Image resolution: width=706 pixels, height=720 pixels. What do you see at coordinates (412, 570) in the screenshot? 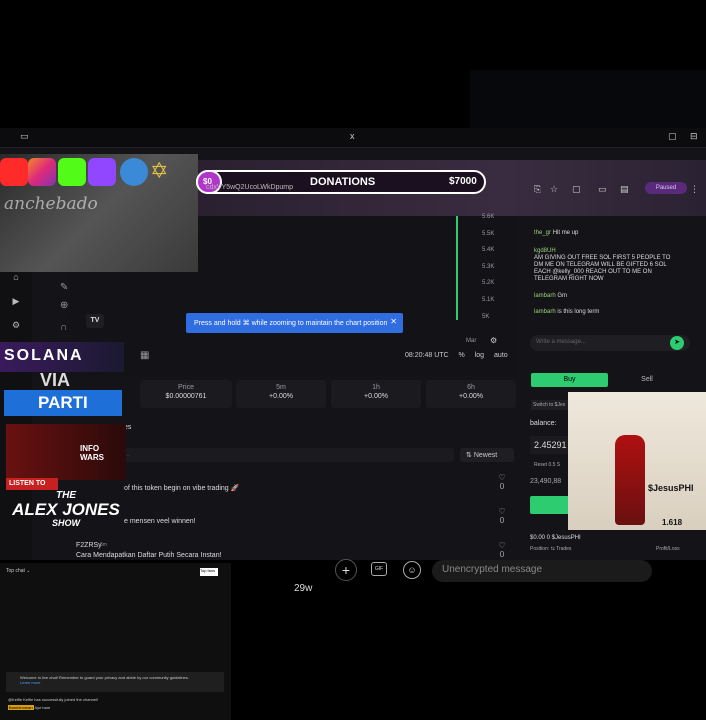
I see `emoji-icon: ☺` at bounding box center [412, 570].